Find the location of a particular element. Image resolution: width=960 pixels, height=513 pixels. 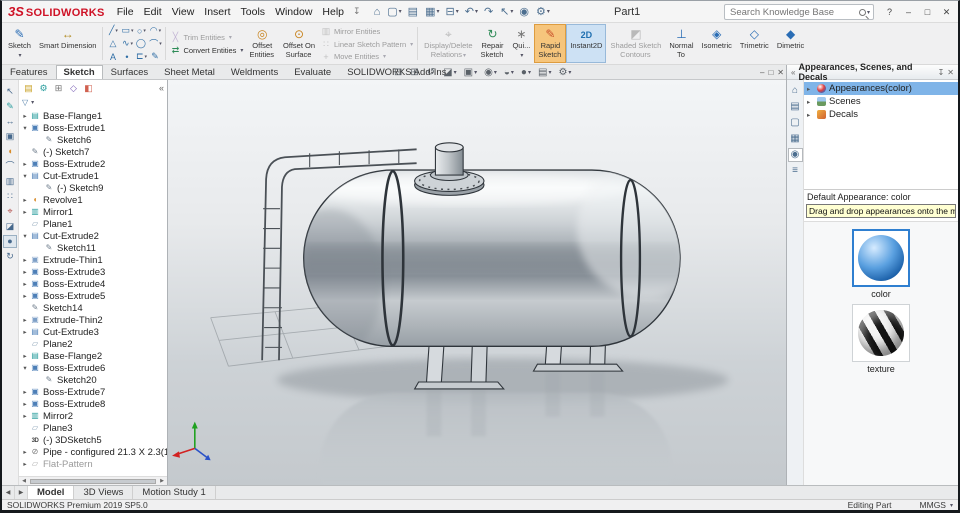

view-palette-tab: ▦ is located at coordinates (795, 139).